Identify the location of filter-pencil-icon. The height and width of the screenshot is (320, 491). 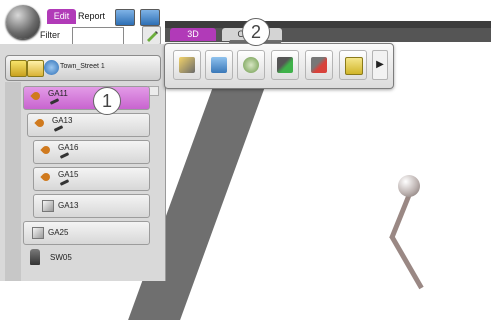
(151, 35).